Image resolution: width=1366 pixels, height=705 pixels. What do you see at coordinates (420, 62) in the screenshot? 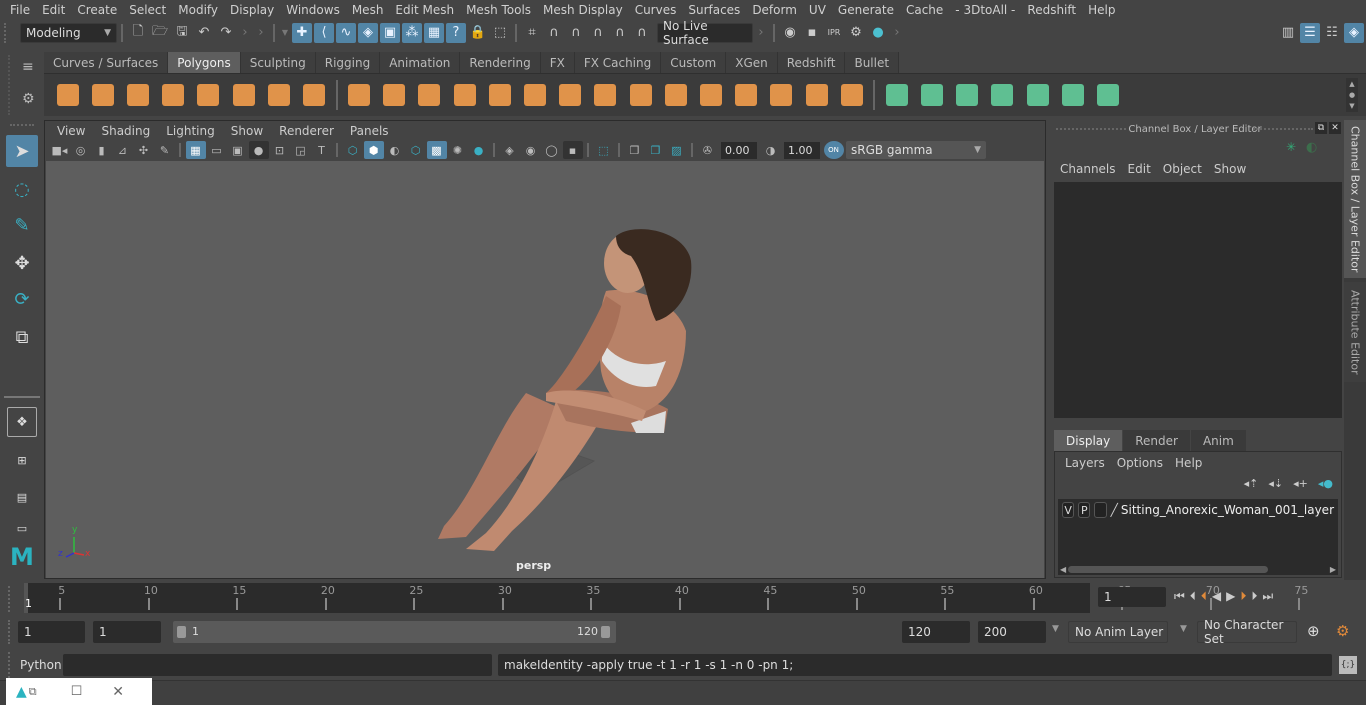
I see `shelf-tab-animation: Animation` at bounding box center [420, 62].